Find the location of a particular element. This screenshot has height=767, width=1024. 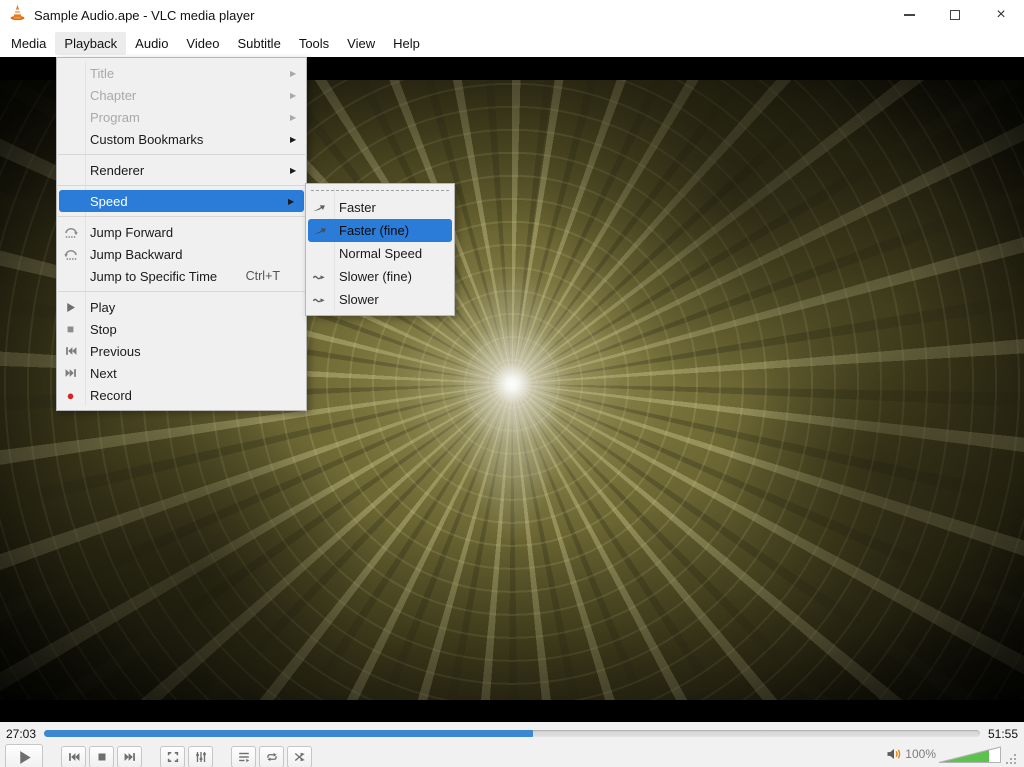

maximize-icon is located at coordinates (955, 15).